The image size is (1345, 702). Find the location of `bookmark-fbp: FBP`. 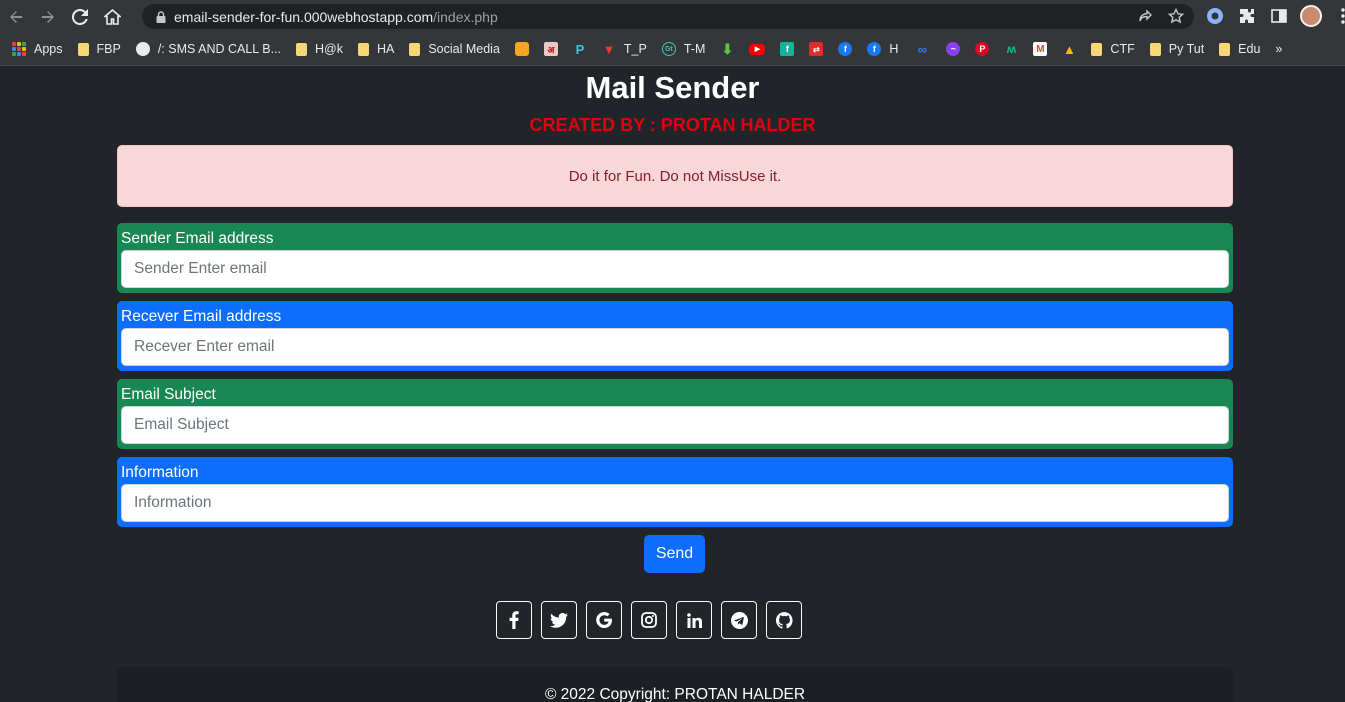

bookmark-fbp: FBP is located at coordinates (99, 49).